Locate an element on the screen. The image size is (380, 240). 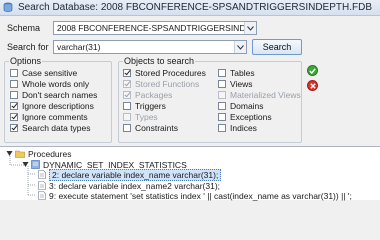
objects-group-title: Objects to search is located at coordinates (159, 61).